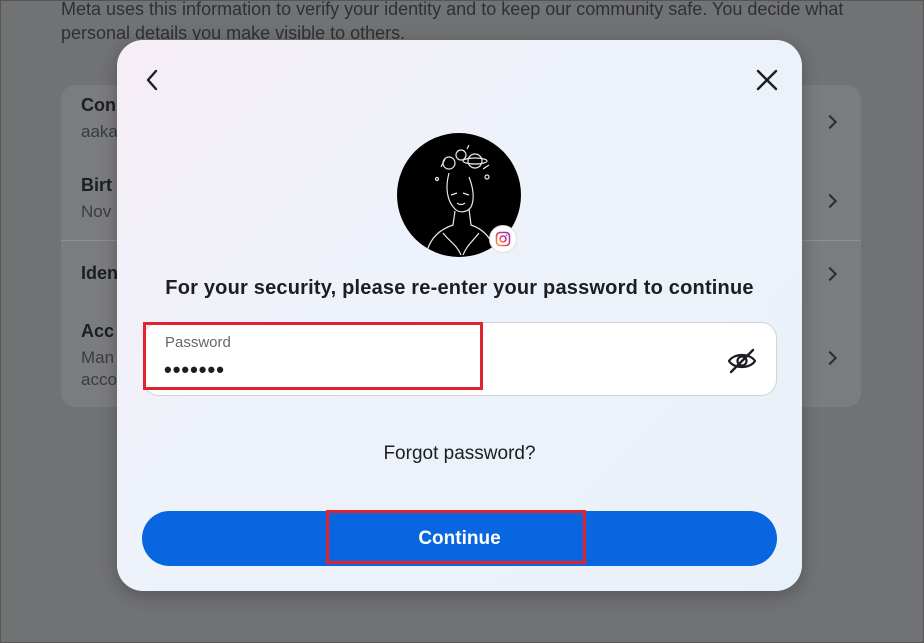  I want to click on instagram-icon, so click(503, 239).